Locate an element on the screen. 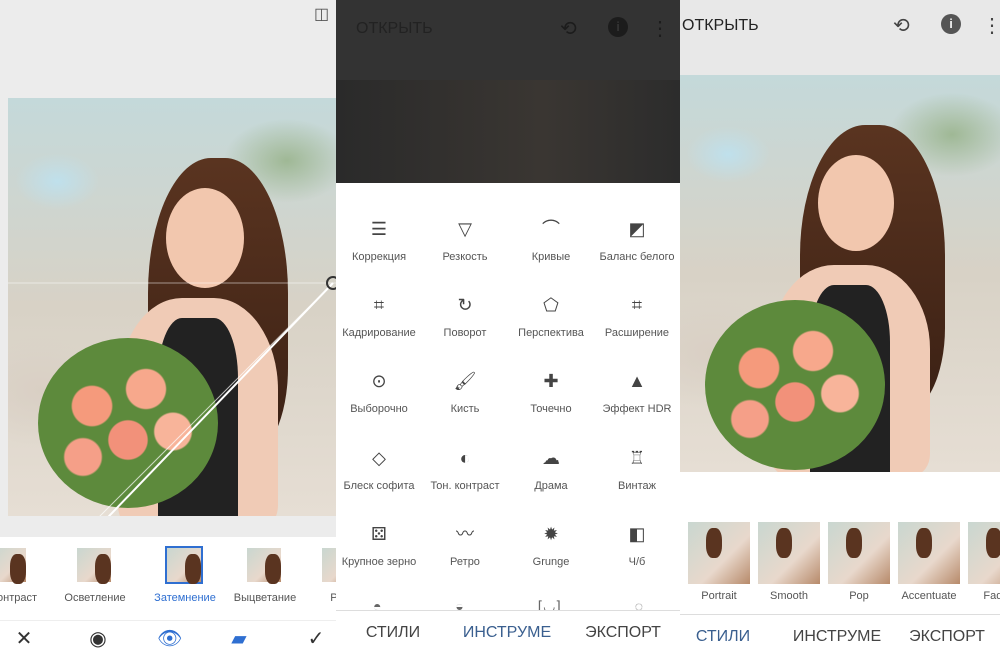 The width and height of the screenshot is (1000, 657). tool-white-balance: ◩ Баланс белого is located at coordinates (637, 240).